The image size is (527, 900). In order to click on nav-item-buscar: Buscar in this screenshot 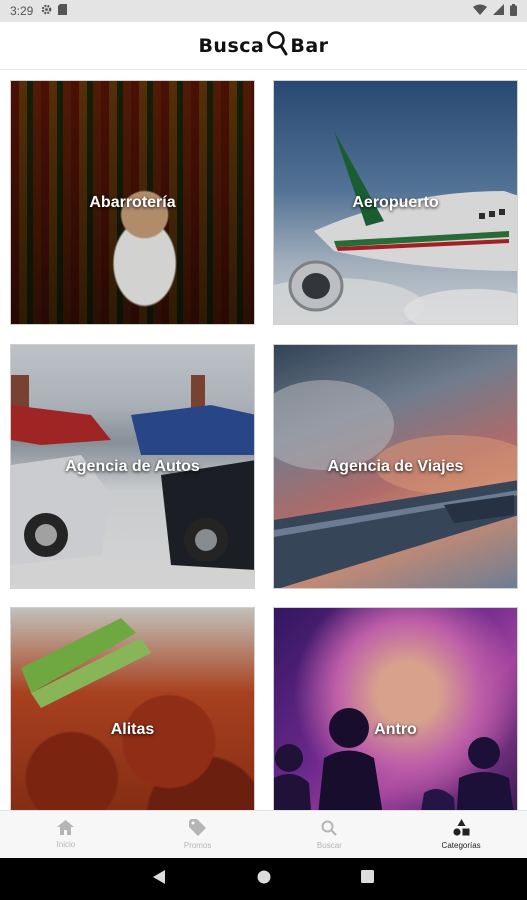, I will do `click(330, 834)`.